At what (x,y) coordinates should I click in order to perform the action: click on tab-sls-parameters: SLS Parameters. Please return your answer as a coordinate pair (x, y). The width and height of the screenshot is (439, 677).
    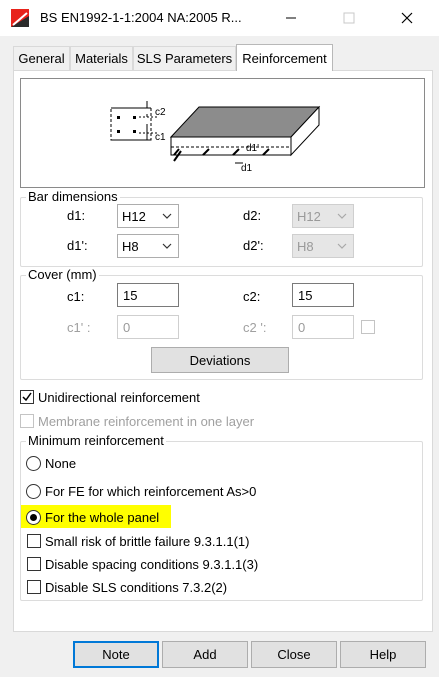
    Looking at the image, I should click on (184, 58).